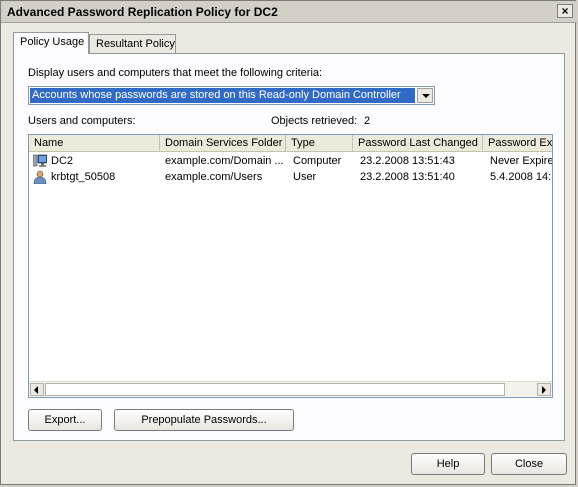 The width and height of the screenshot is (578, 487). Describe the element at coordinates (529, 464) in the screenshot. I see `close-button: Close` at that location.